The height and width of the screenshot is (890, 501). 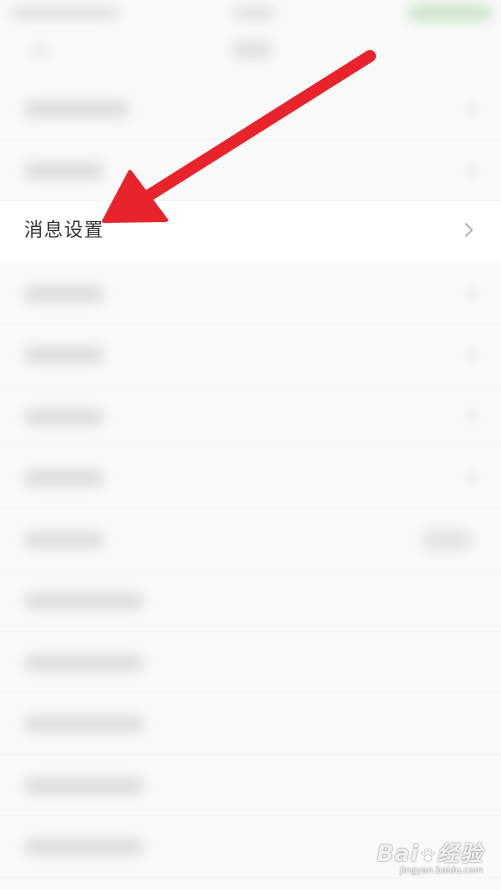 What do you see at coordinates (469, 230) in the screenshot?
I see `chevron-right-icon` at bounding box center [469, 230].